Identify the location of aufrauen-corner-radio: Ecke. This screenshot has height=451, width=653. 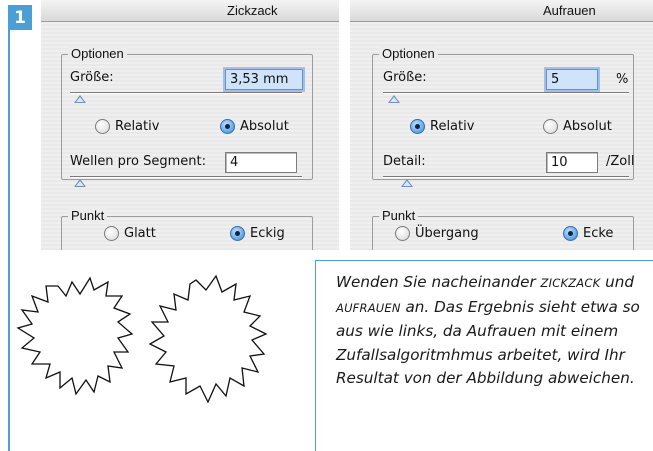
(588, 233).